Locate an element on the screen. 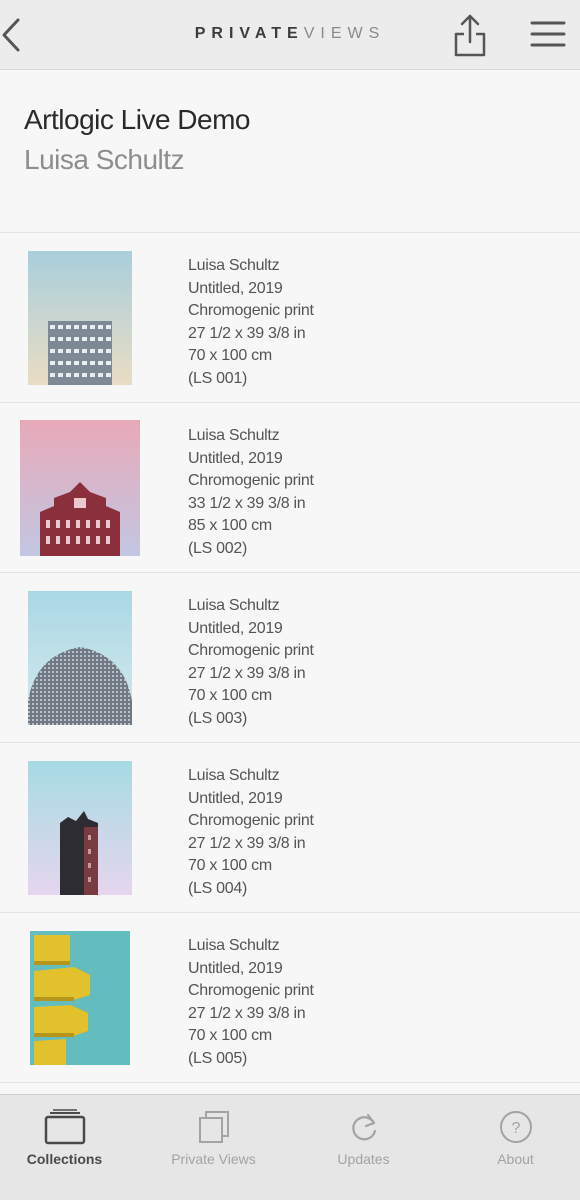 The height and width of the screenshot is (1200, 580). tab-label: Updates is located at coordinates (363, 1159).